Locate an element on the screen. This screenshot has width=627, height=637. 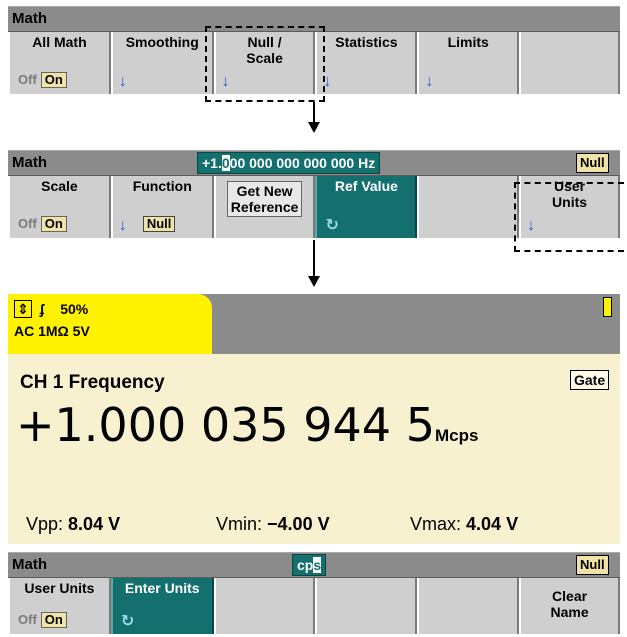
trigger-status-tab: ⇕ ʄ 50% AC 1MΩ 5V is located at coordinates (110, 324).